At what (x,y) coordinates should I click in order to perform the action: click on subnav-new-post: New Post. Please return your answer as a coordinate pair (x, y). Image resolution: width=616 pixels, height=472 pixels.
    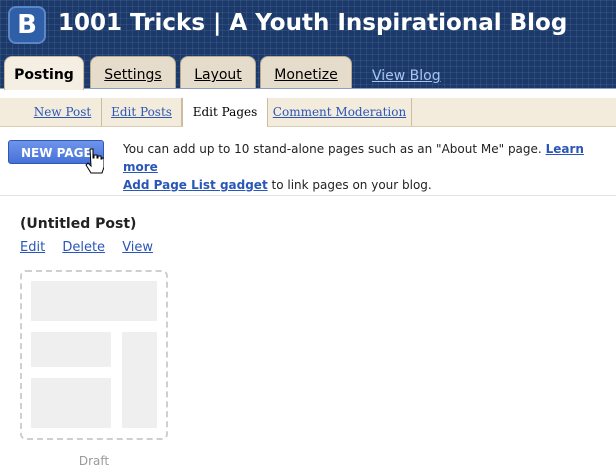
    Looking at the image, I should click on (63, 112).